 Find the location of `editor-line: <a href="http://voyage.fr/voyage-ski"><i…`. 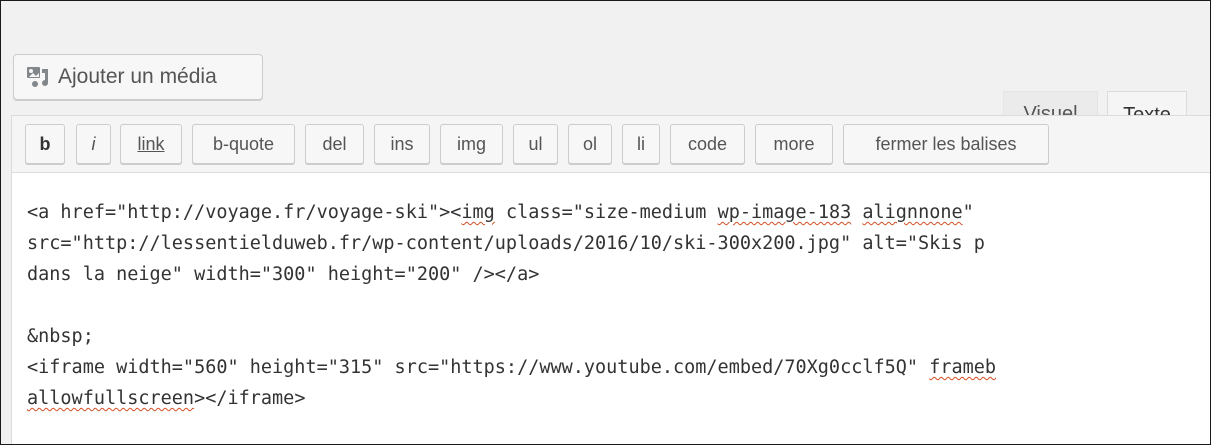

editor-line: <a href="http://voyage.fr/voyage-ski"><i… is located at coordinates (618, 212).